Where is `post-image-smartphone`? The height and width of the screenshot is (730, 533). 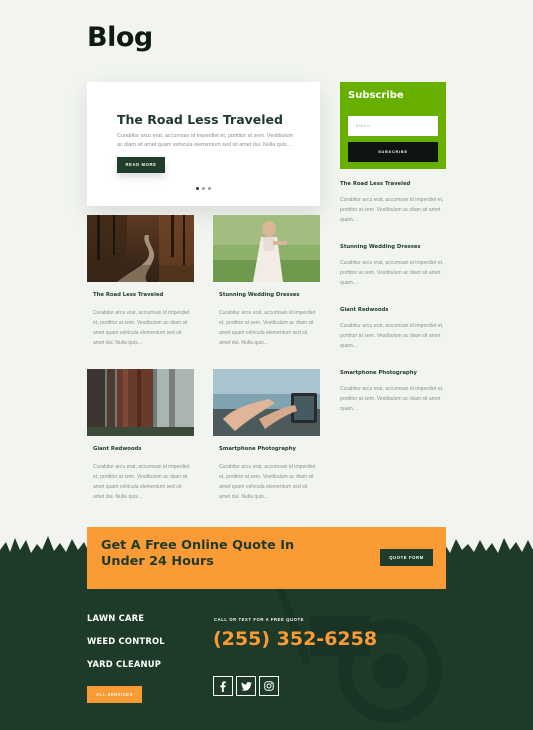
post-image-smartphone is located at coordinates (266, 402).